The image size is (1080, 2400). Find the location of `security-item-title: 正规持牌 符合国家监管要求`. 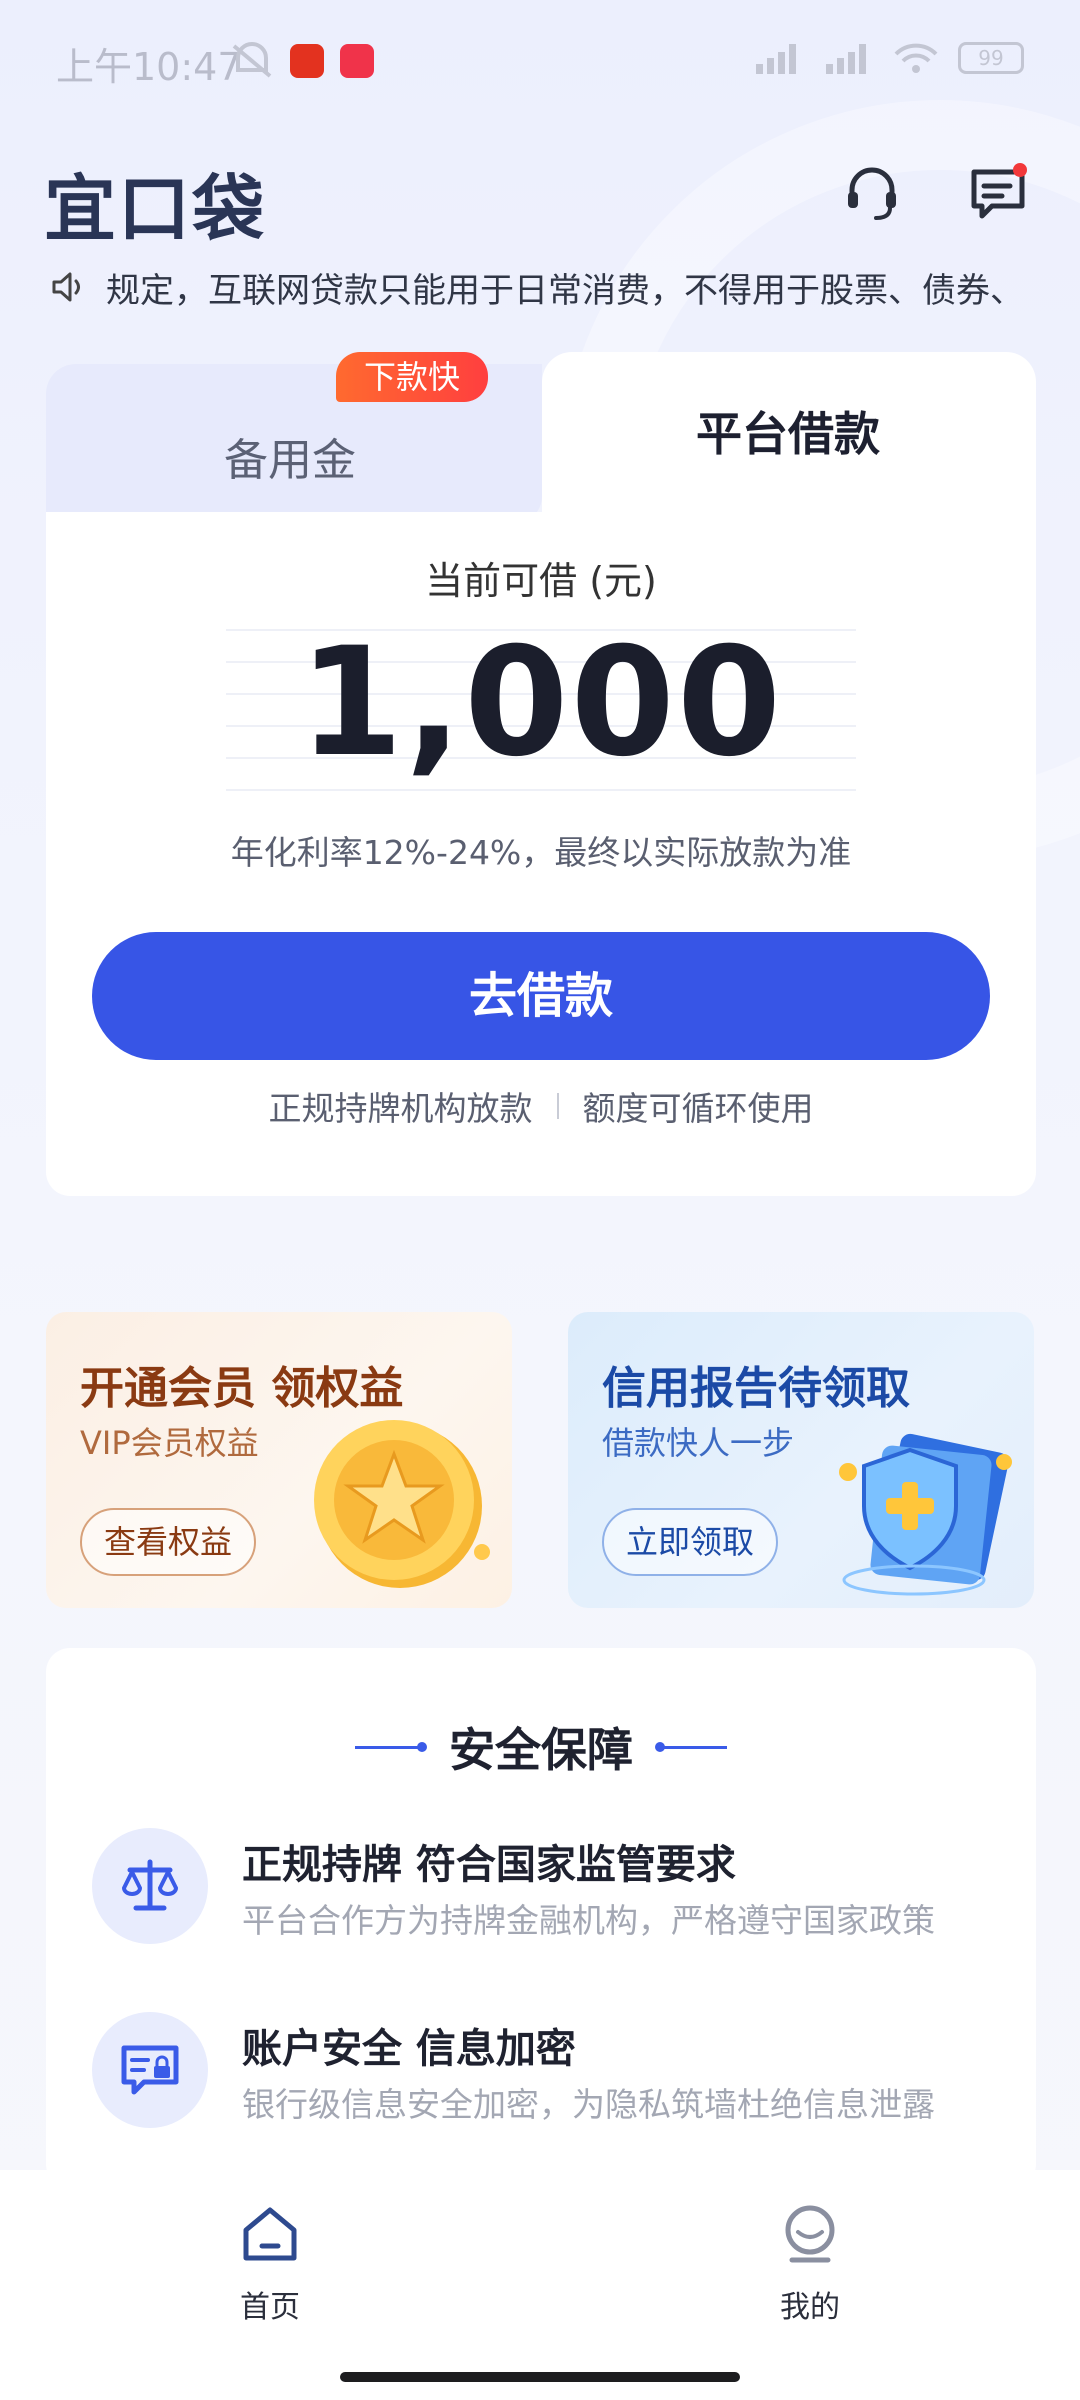

security-item-title: 正规持牌 符合国家监管要求 is located at coordinates (489, 1865).